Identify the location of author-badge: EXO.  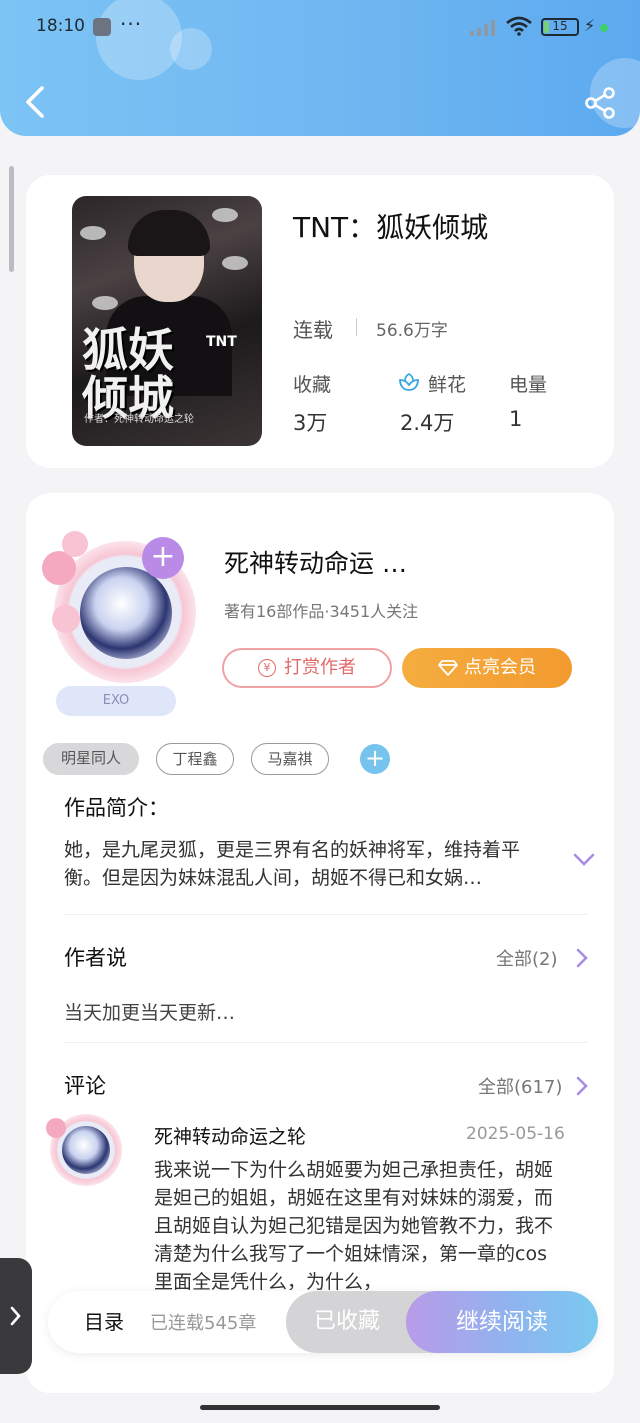
(116, 701).